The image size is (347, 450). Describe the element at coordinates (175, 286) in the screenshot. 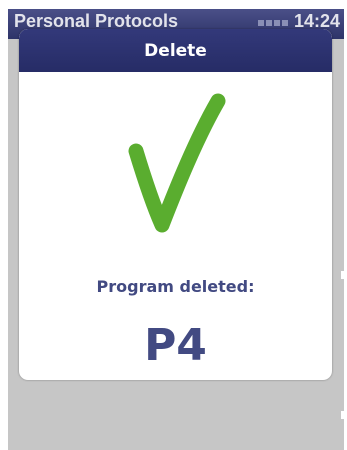

I see `status-message: Program deleted:` at that location.